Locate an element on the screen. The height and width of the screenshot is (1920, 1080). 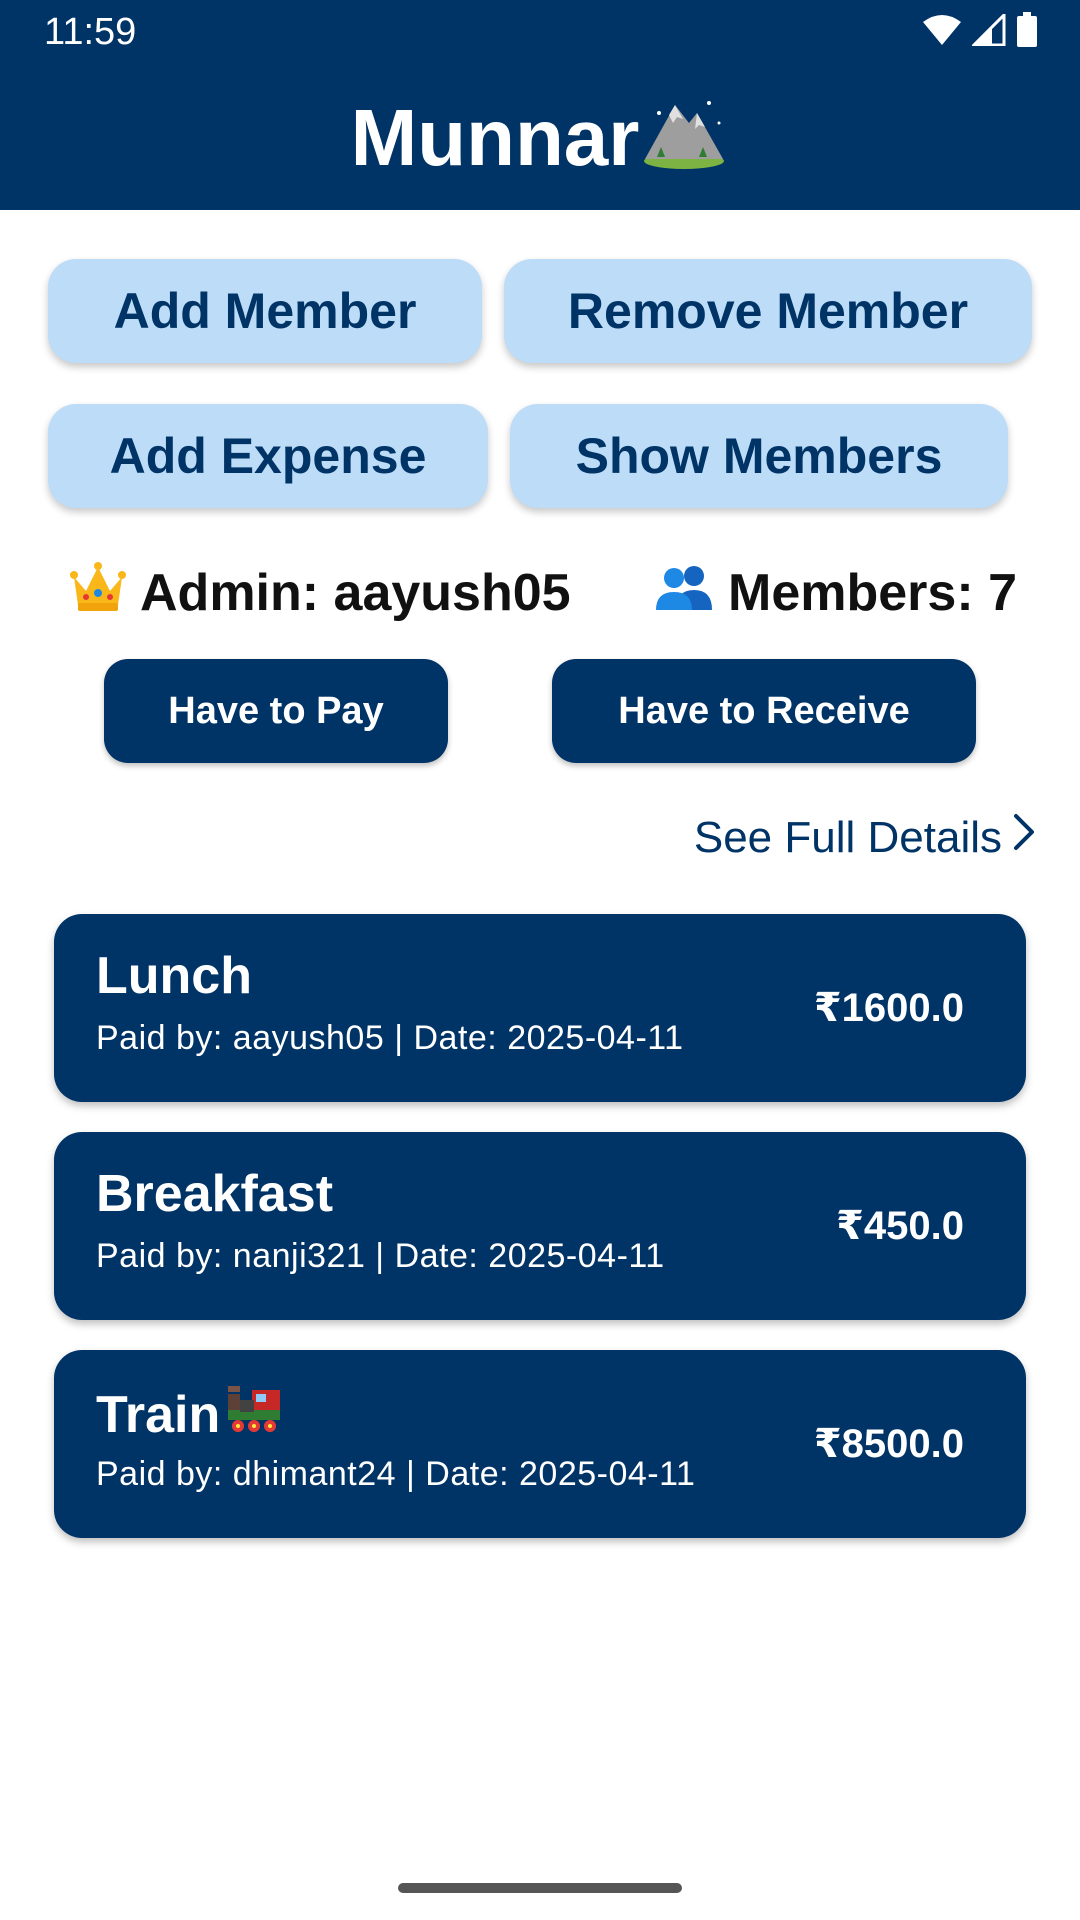
app-header: 11:59 Munnar is located at coordinates (540, 105).